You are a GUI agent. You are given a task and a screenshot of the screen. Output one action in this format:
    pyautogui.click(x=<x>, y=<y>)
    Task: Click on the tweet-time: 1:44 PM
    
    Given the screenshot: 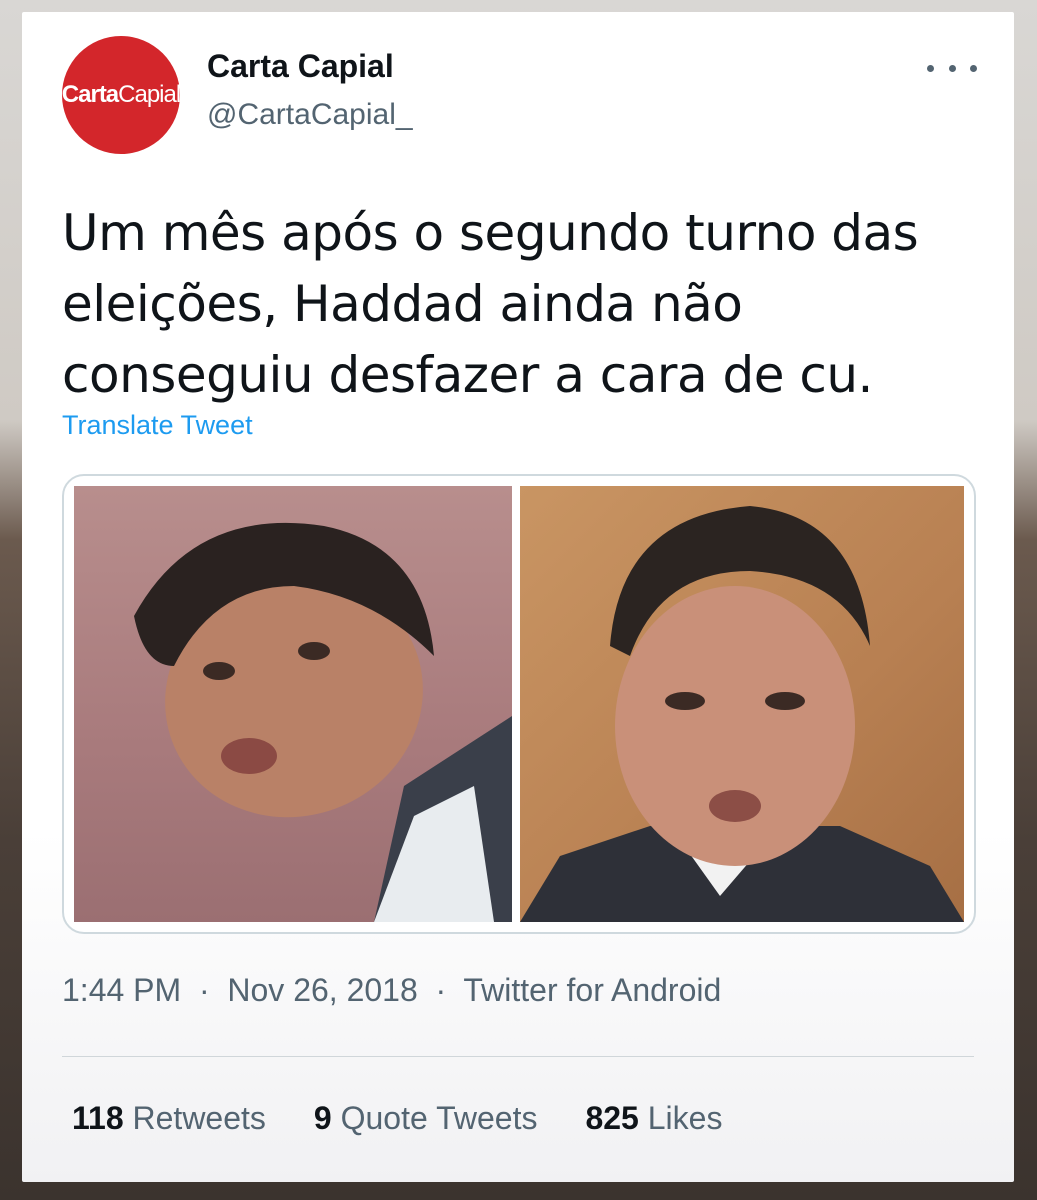 What is the action you would take?
    pyautogui.click(x=121, y=990)
    